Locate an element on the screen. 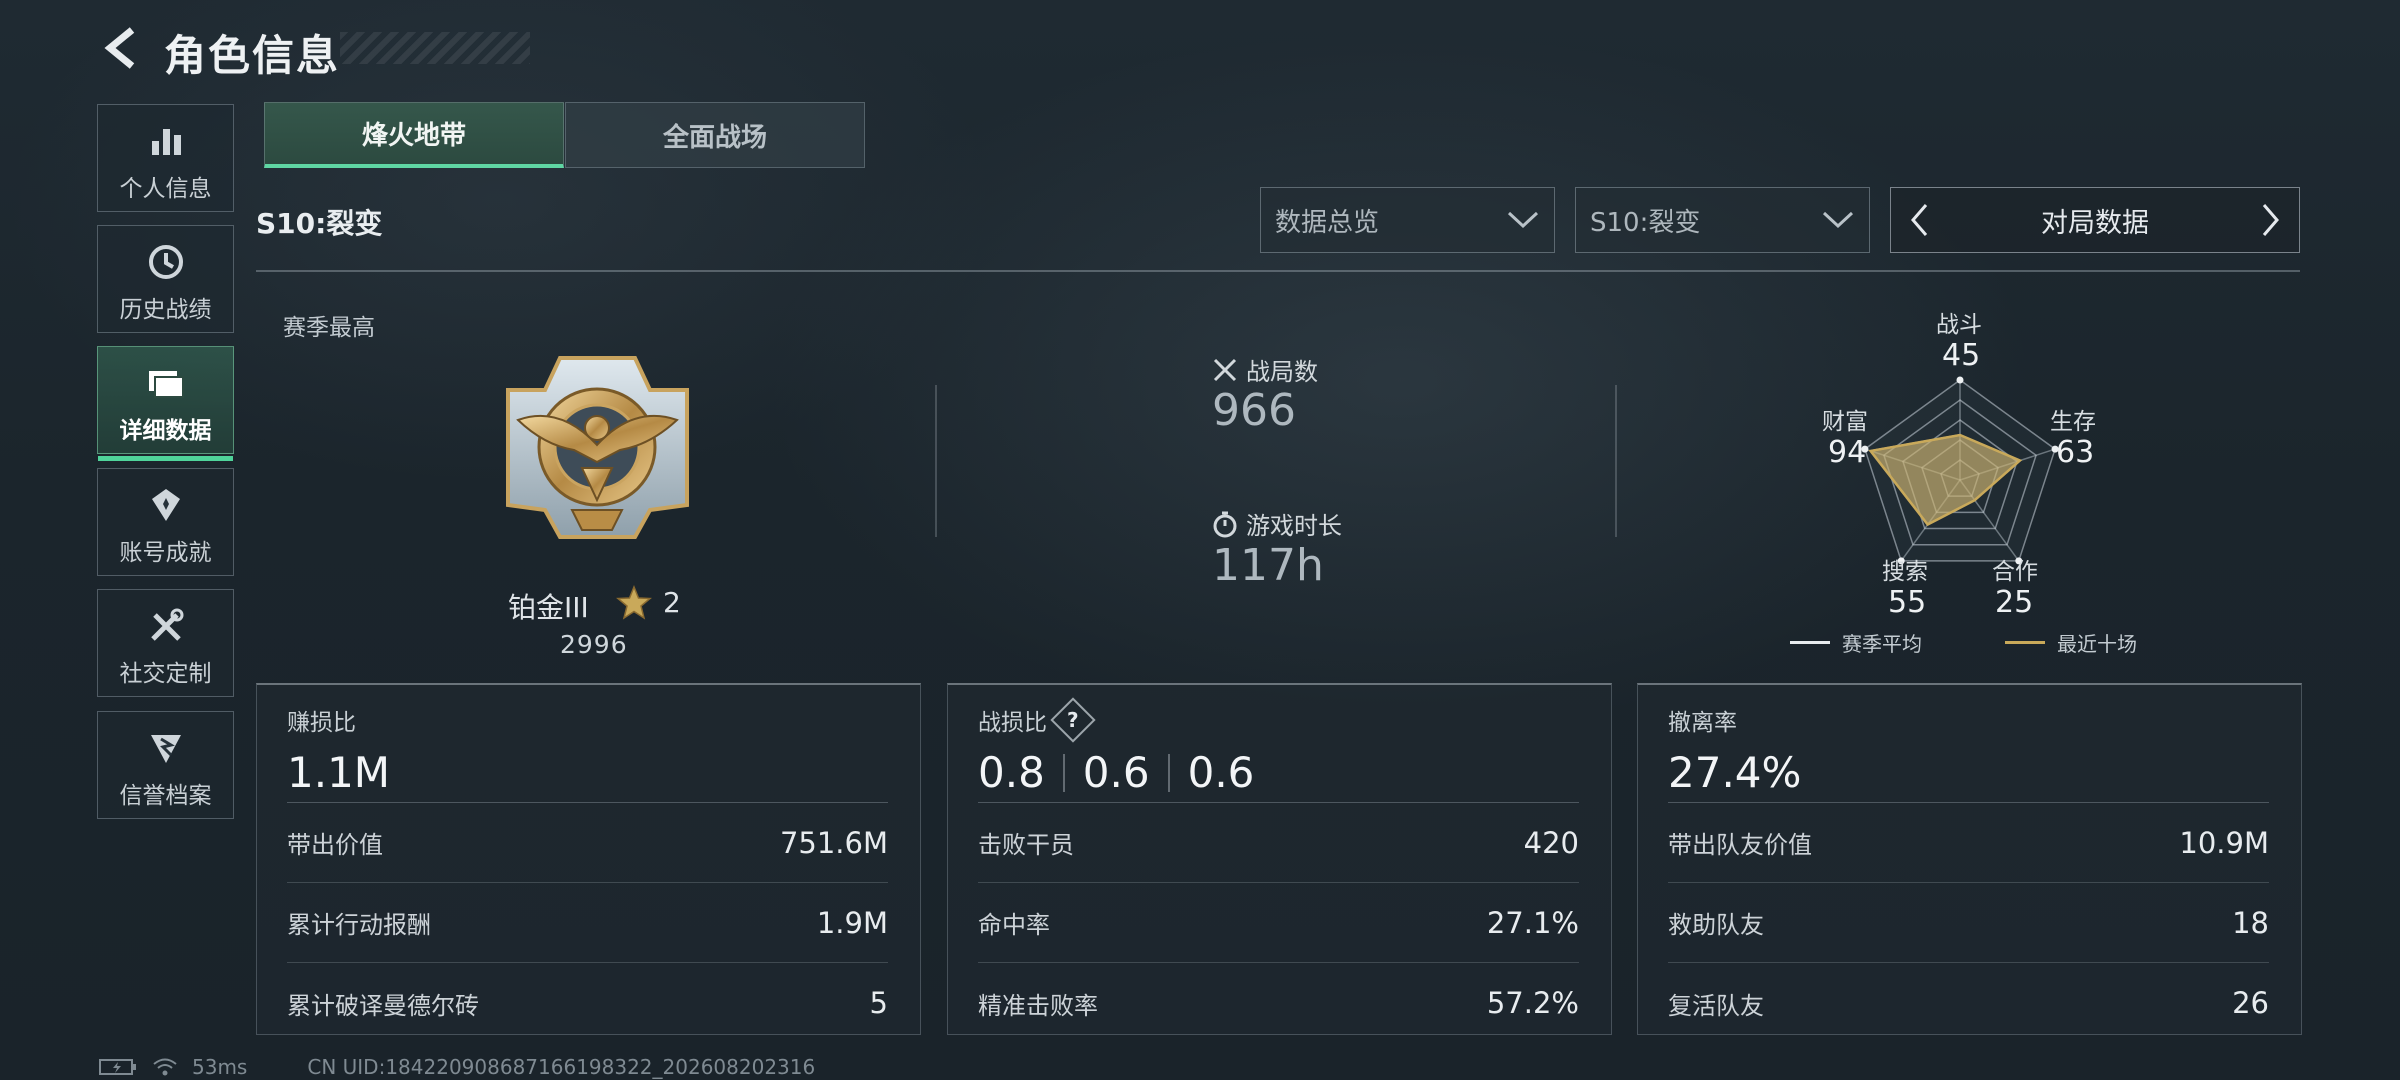 The image size is (2400, 1080). matches-value: 966 is located at coordinates (1254, 410).